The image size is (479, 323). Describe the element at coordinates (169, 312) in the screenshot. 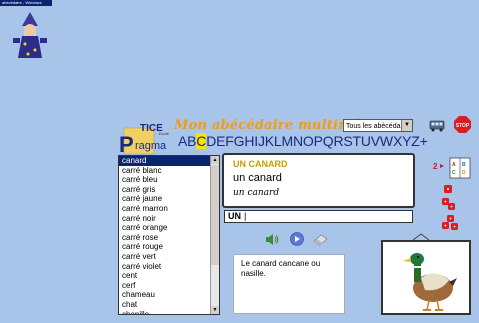

I see `list-item: chenille` at that location.